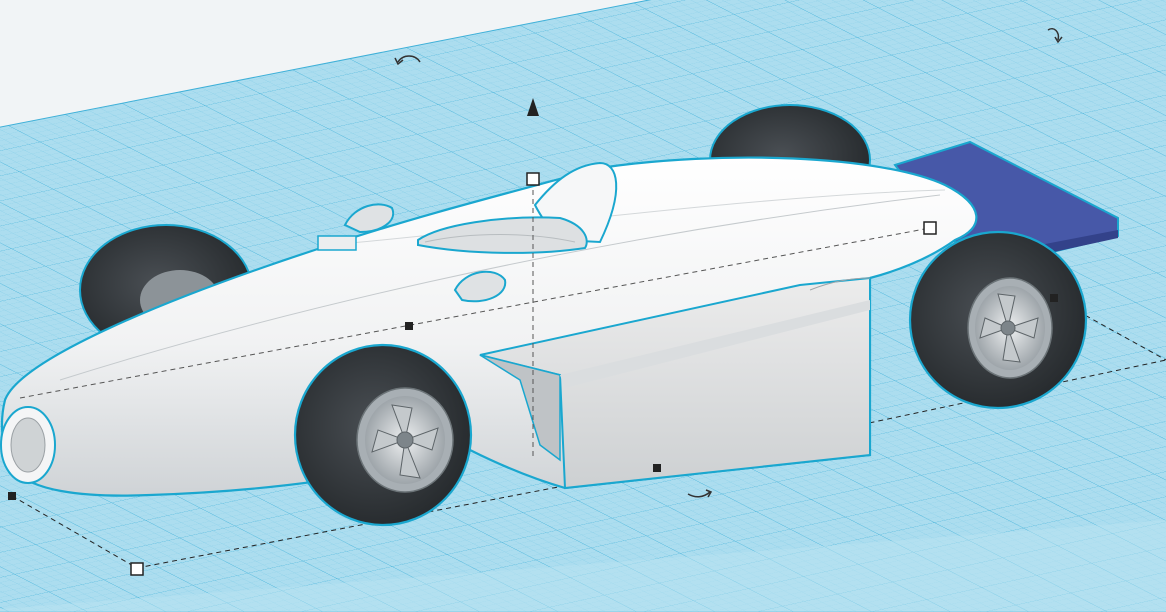 This screenshot has height=612, width=1166. I want to click on handle-center-top, so click(409, 326).